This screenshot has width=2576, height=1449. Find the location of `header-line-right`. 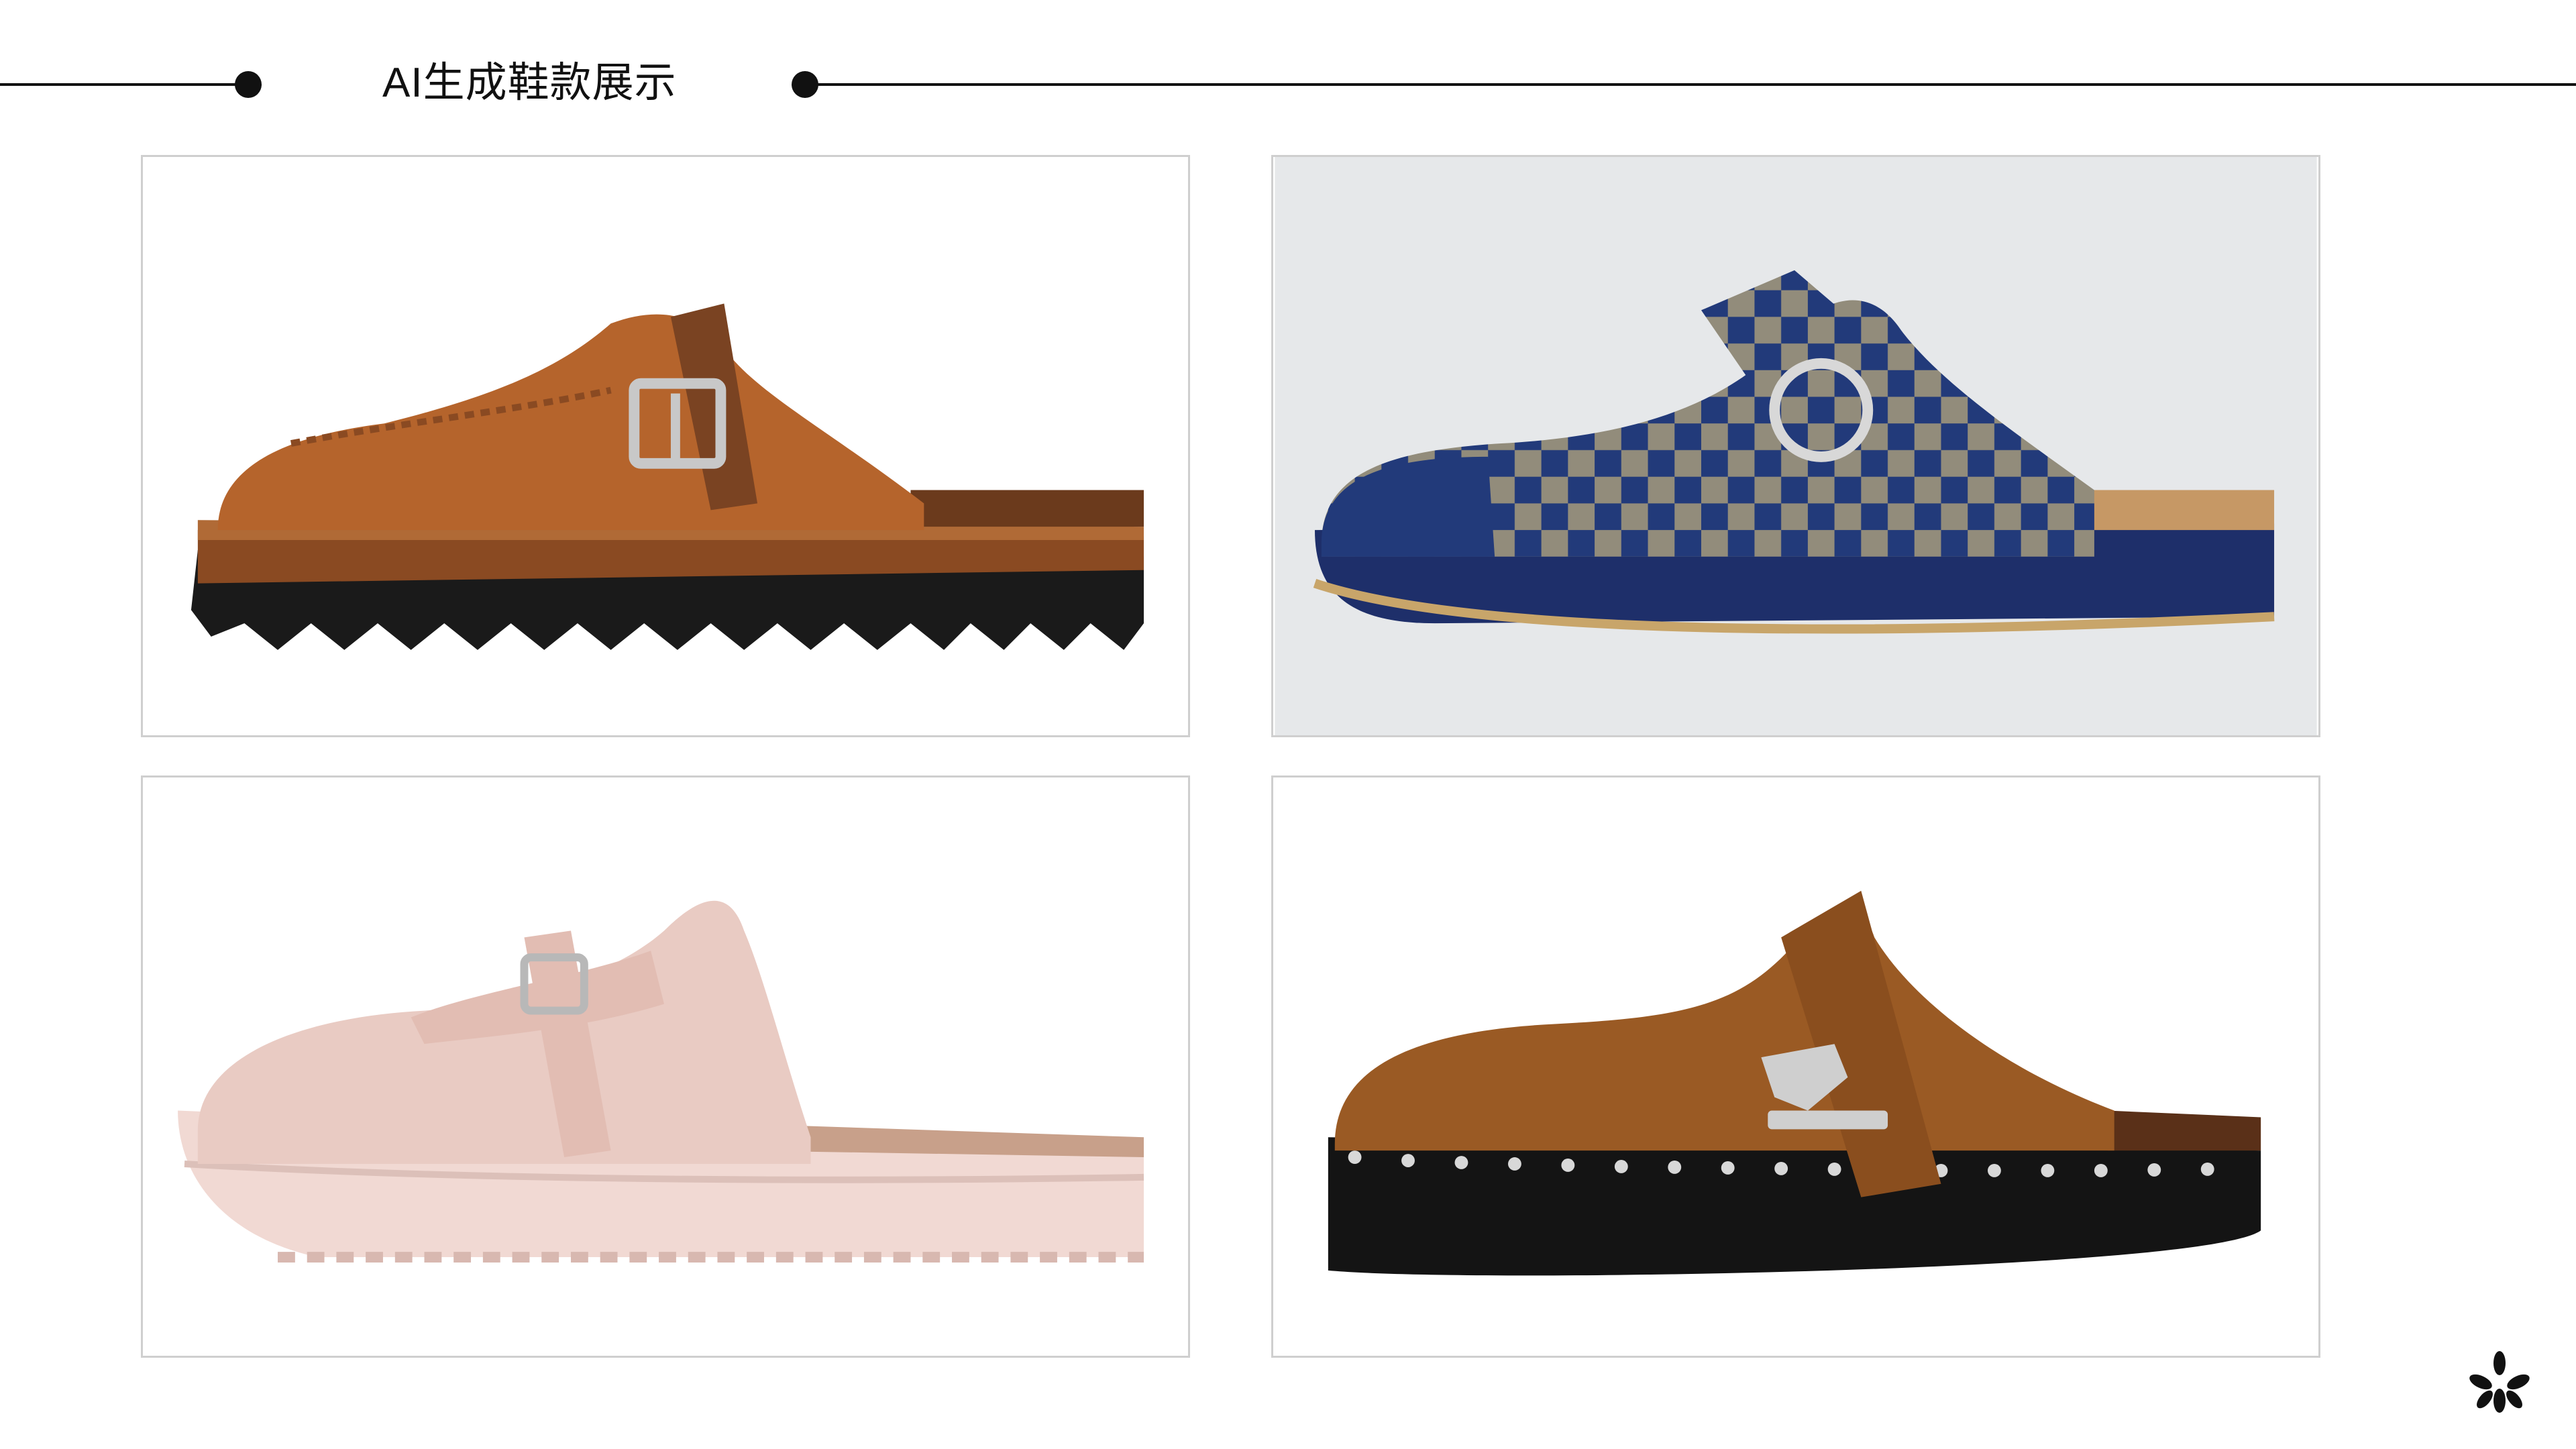

header-line-right is located at coordinates (1690, 84).